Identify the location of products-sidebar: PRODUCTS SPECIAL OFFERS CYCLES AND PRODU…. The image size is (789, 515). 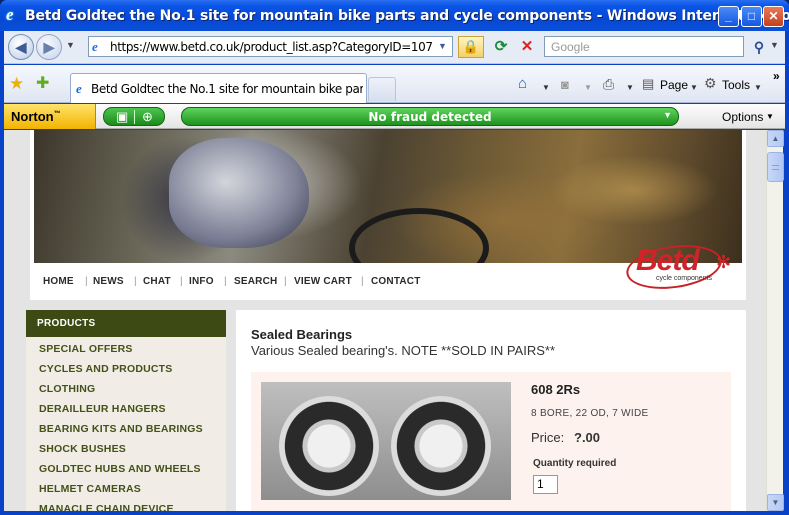
(126, 410).